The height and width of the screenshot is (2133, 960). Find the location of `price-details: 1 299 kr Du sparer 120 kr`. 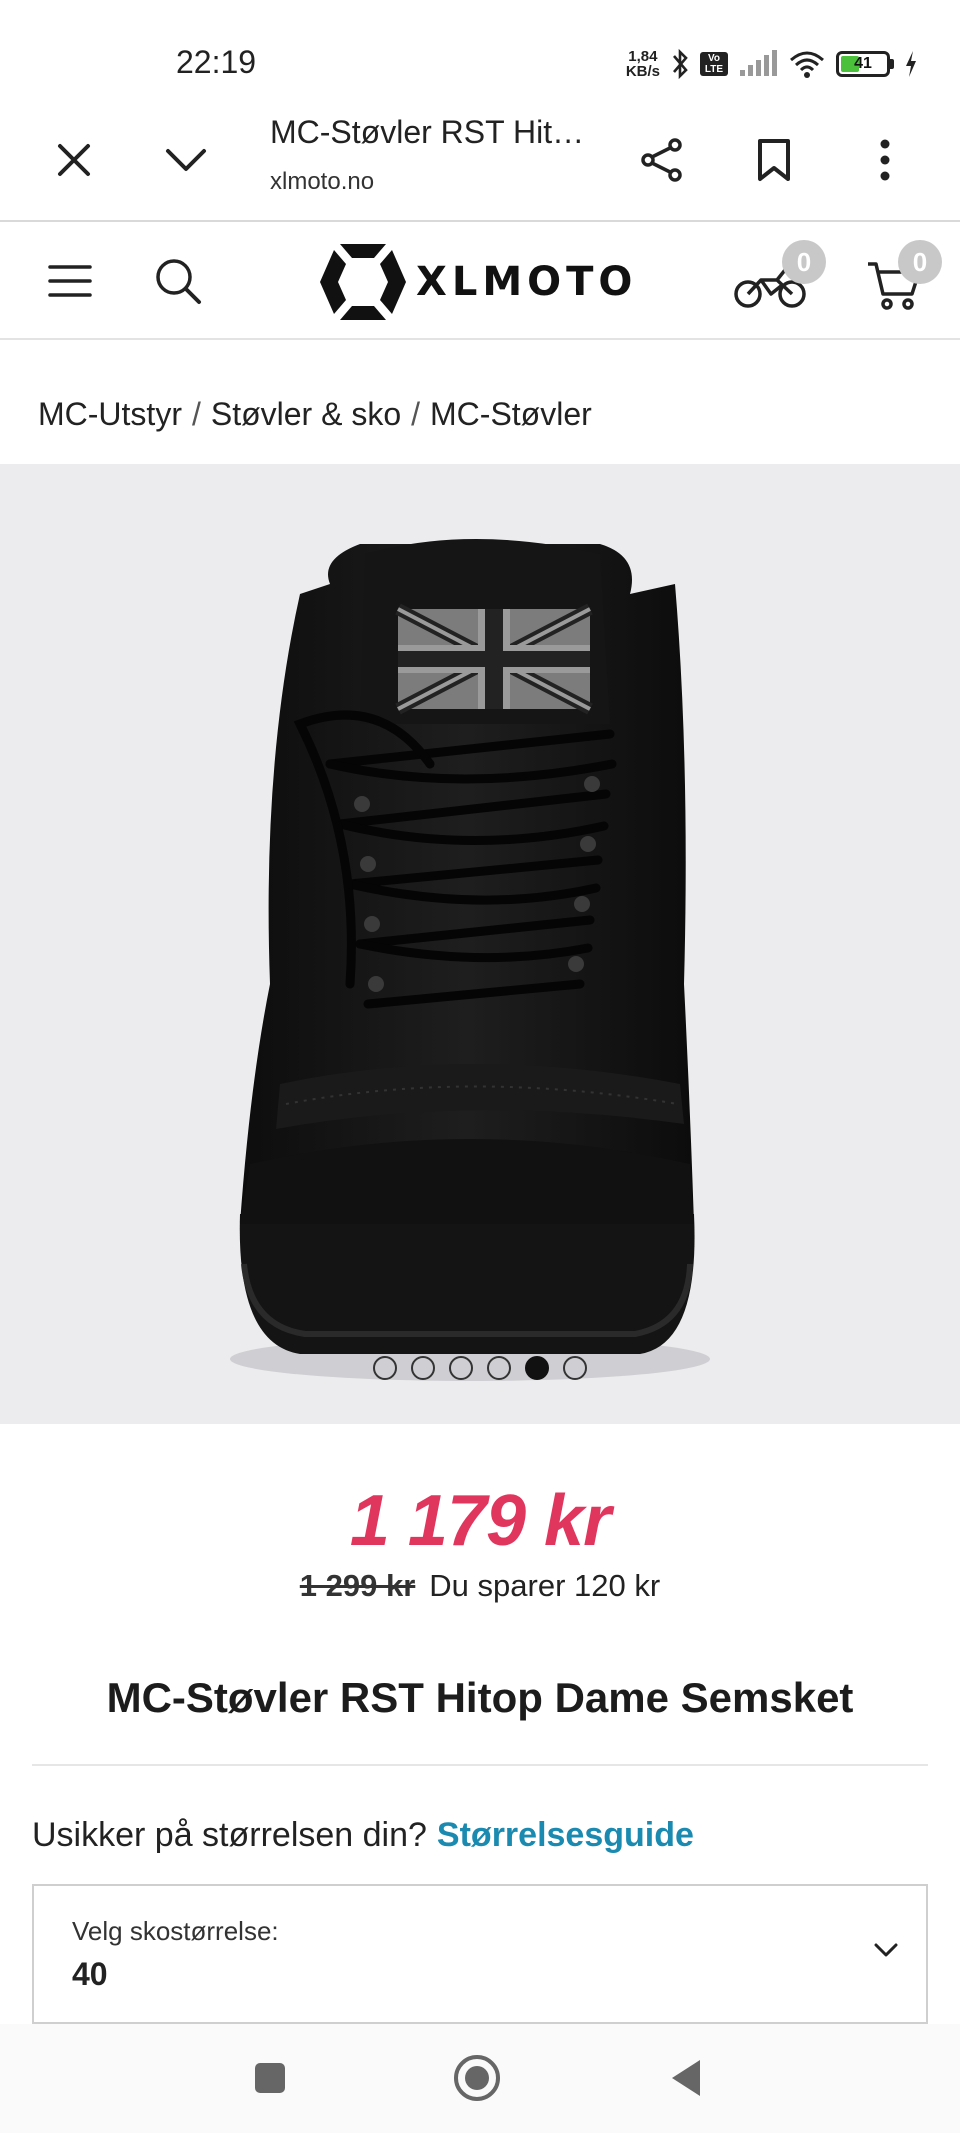

price-details: 1 299 kr Du sparer 120 kr is located at coordinates (480, 1586).